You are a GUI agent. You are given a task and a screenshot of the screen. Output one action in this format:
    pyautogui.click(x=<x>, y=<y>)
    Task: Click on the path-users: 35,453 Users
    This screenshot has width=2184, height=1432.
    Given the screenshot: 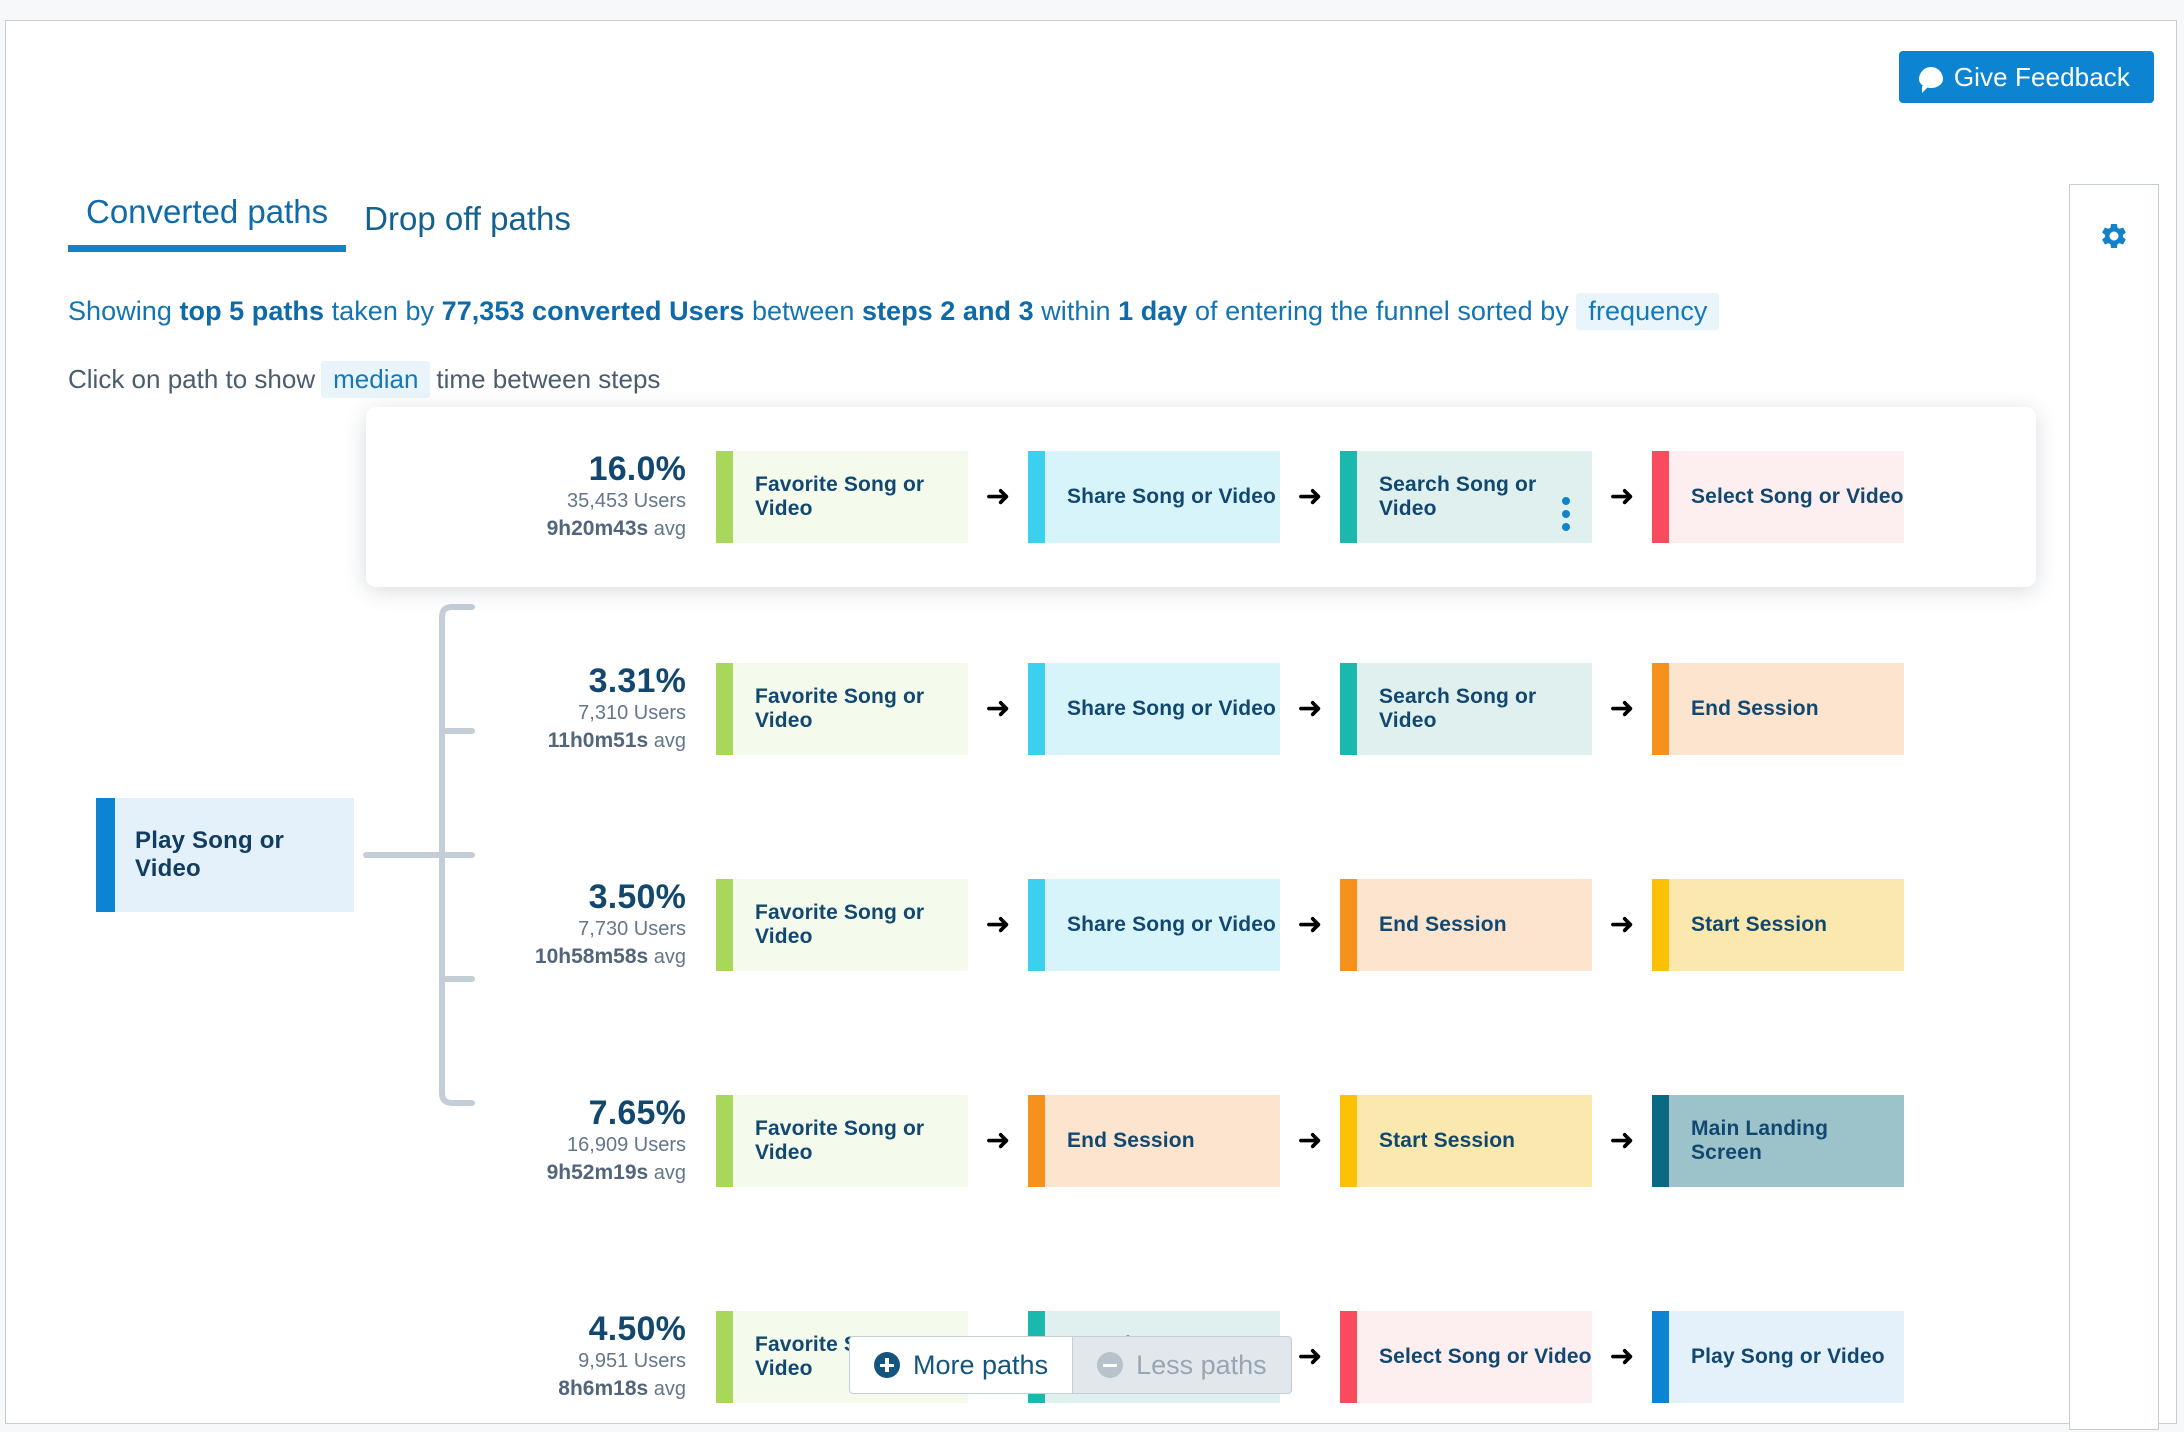 What is the action you would take?
    pyautogui.click(x=626, y=501)
    